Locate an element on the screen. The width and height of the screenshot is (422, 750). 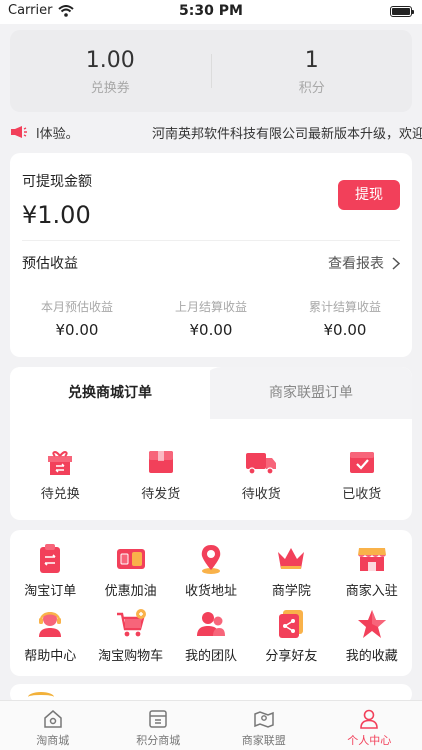
map-icon is located at coordinates (264, 719).